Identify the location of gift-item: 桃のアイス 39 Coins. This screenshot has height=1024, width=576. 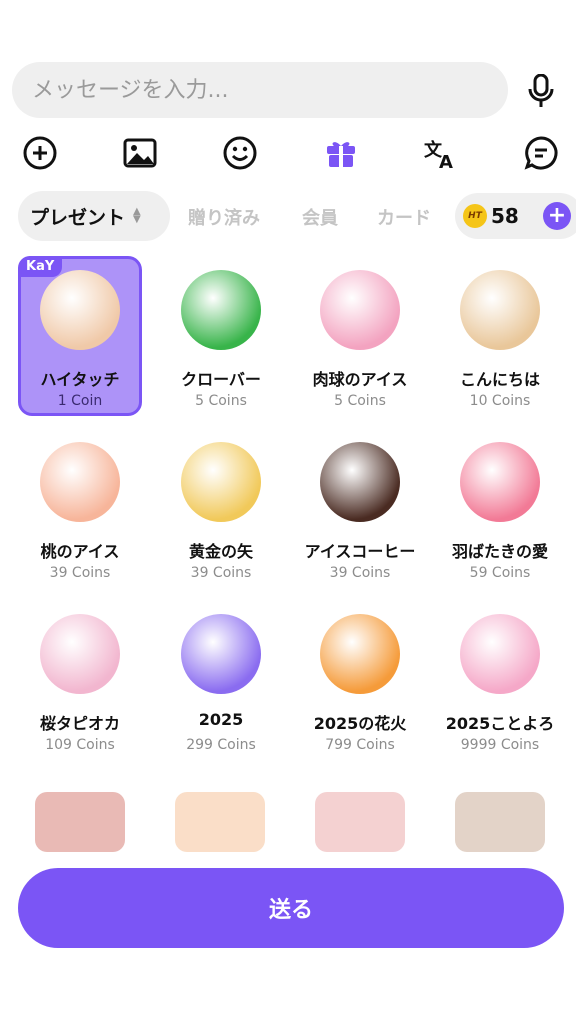
(80, 508).